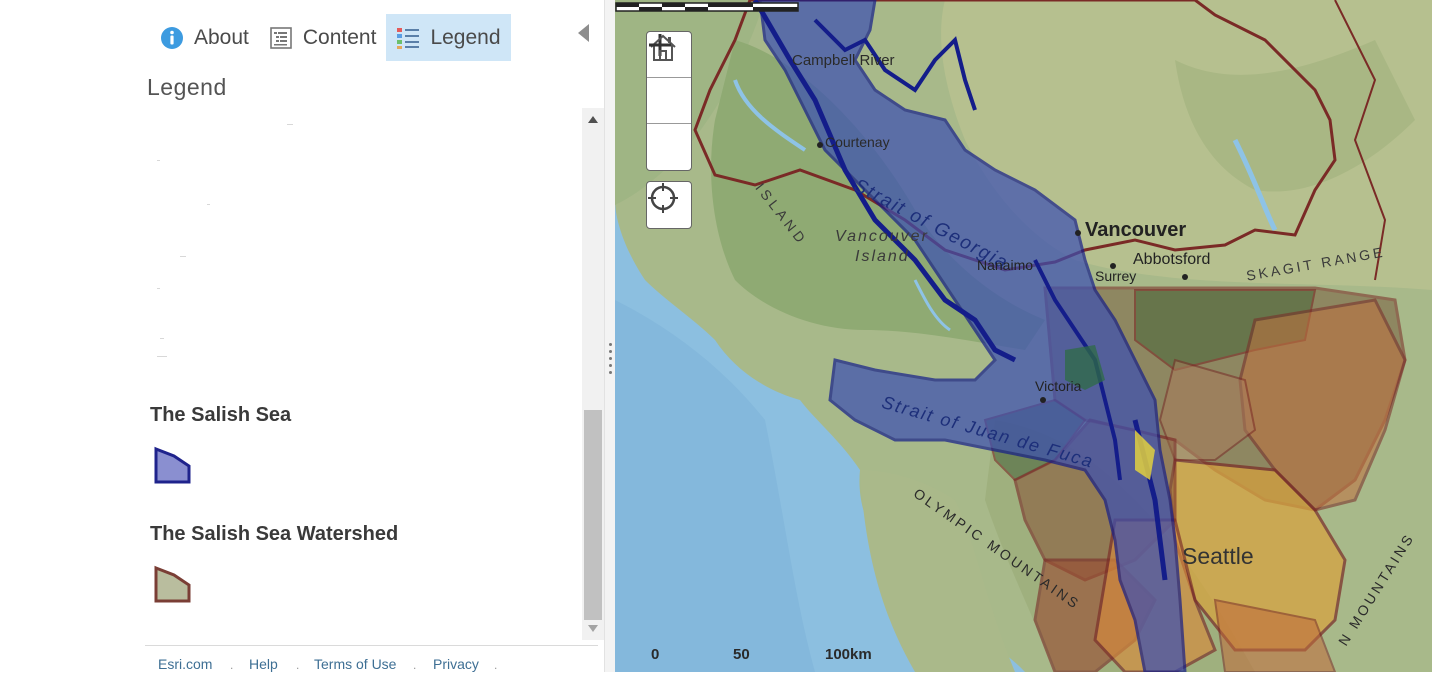 The image size is (1432, 673). What do you see at coordinates (339, 37) in the screenshot?
I see `tab-content-label: Content` at bounding box center [339, 37].